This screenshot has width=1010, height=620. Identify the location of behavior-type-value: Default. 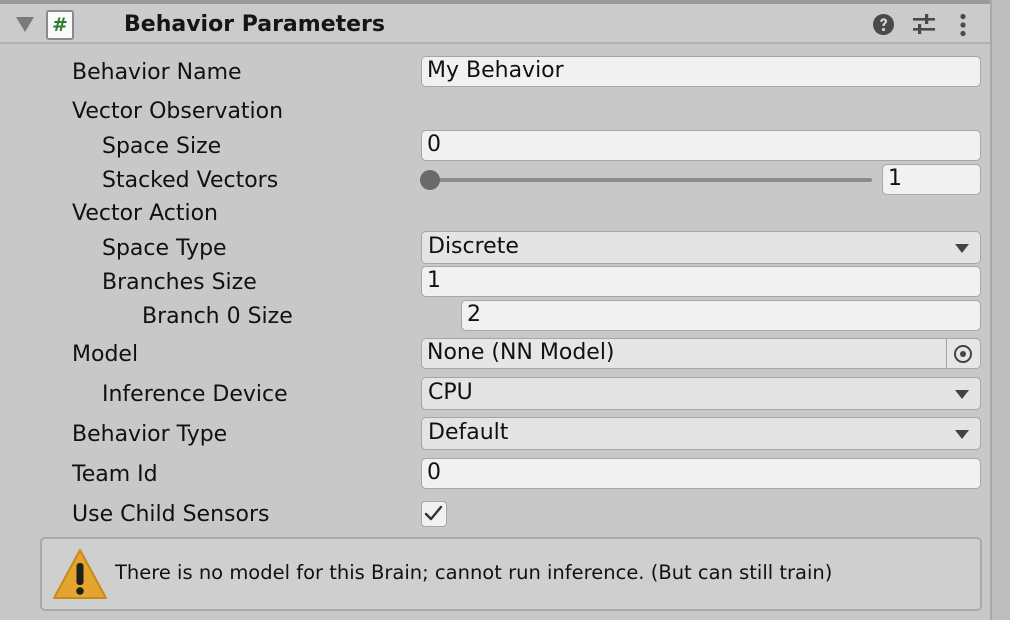
(468, 432).